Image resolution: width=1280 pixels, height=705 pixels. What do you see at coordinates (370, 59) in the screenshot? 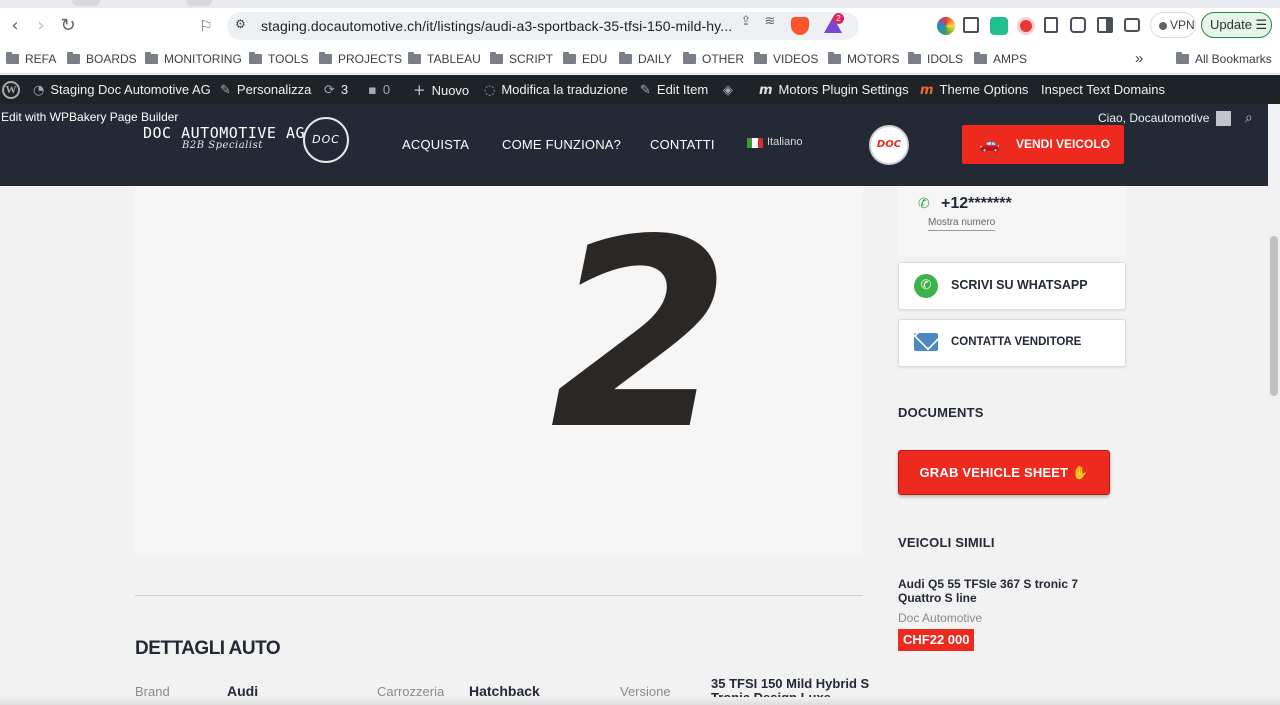
I see `bookmark-label: PROJECTS` at bounding box center [370, 59].